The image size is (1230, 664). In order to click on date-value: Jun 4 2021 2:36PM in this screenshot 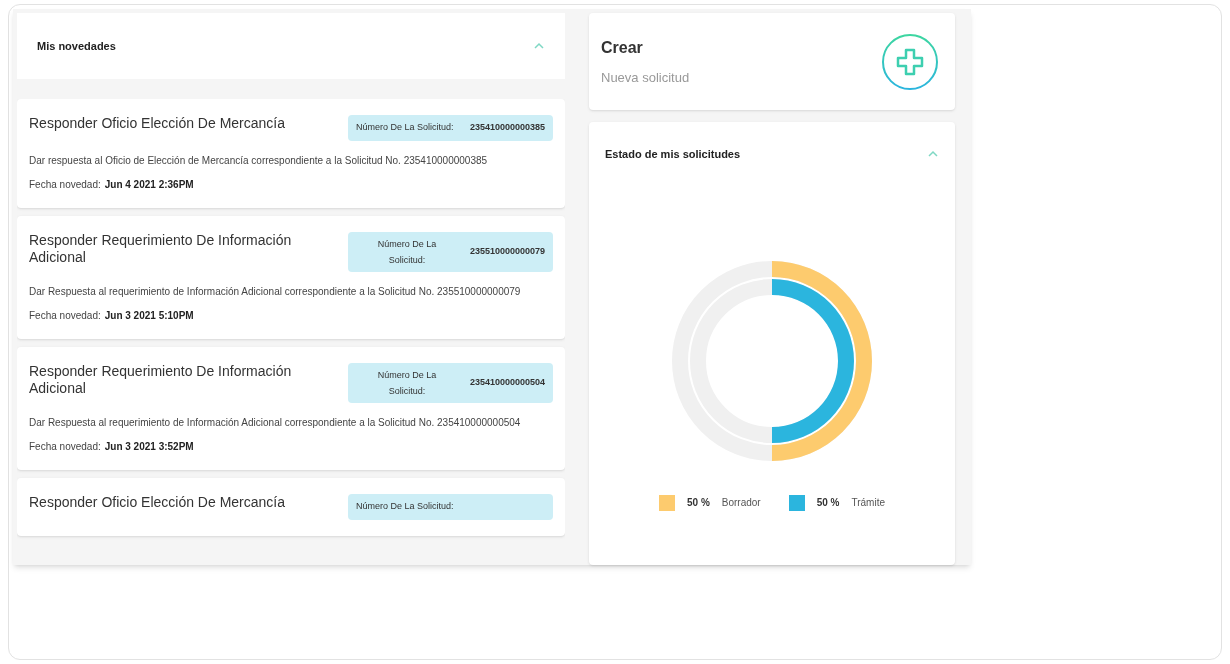, I will do `click(149, 185)`.